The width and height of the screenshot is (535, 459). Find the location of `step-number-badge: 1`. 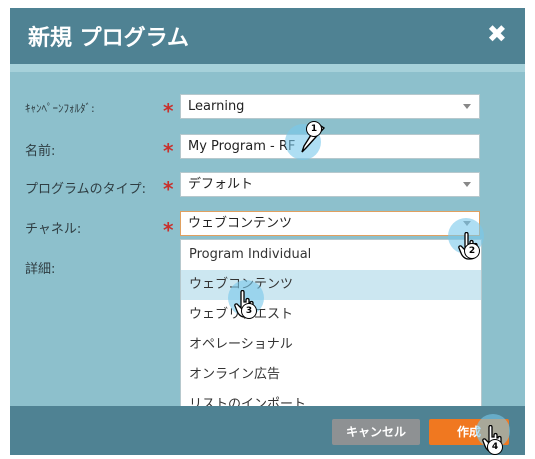

step-number-badge: 1 is located at coordinates (314, 129).